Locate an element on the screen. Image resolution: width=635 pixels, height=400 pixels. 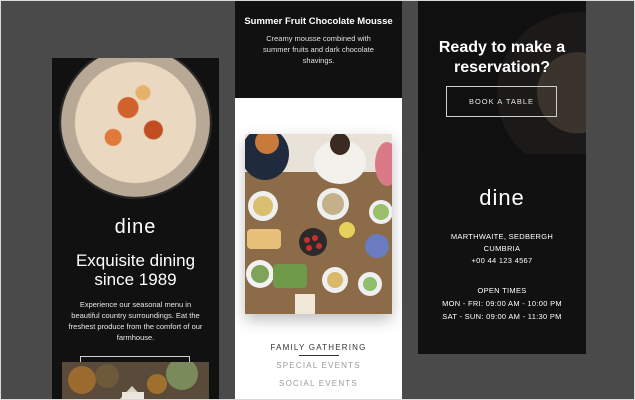
address-line-2: CUMBRIA is located at coordinates (502, 248).